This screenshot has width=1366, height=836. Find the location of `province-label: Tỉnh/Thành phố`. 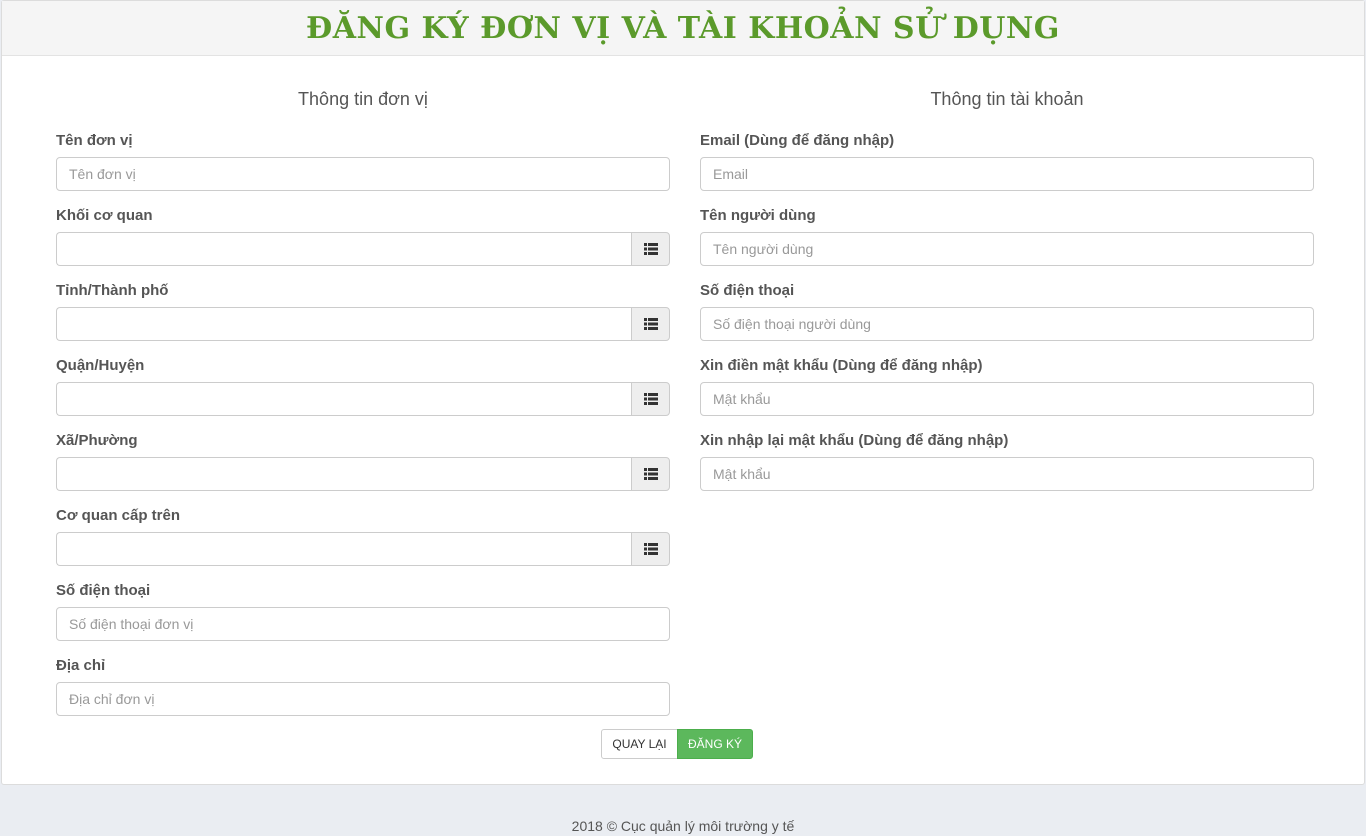

province-label: Tỉnh/Thành phố is located at coordinates (112, 290).